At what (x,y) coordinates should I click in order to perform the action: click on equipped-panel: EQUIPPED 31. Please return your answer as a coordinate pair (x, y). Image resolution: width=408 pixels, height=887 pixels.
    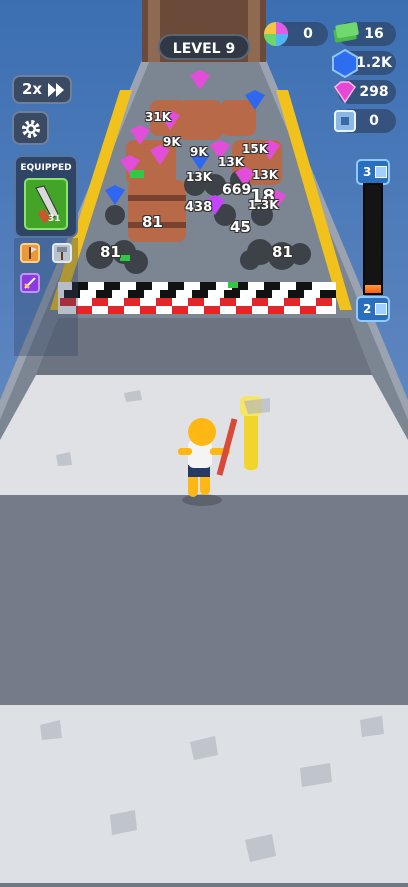
    Looking at the image, I should click on (46, 196).